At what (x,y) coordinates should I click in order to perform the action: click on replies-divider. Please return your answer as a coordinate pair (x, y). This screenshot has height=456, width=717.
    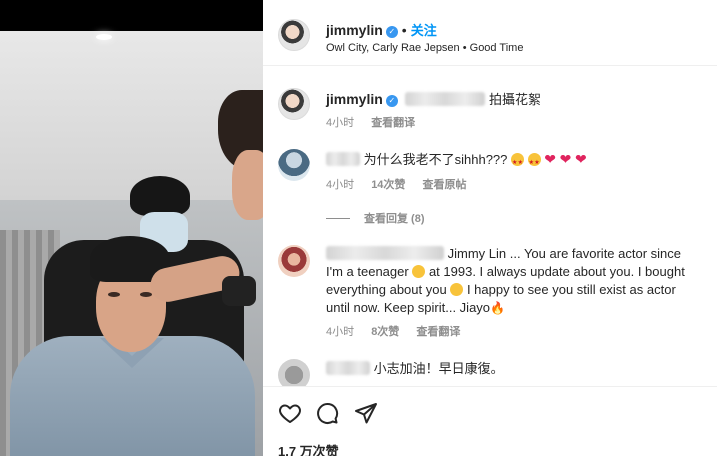
    Looking at the image, I should click on (338, 218).